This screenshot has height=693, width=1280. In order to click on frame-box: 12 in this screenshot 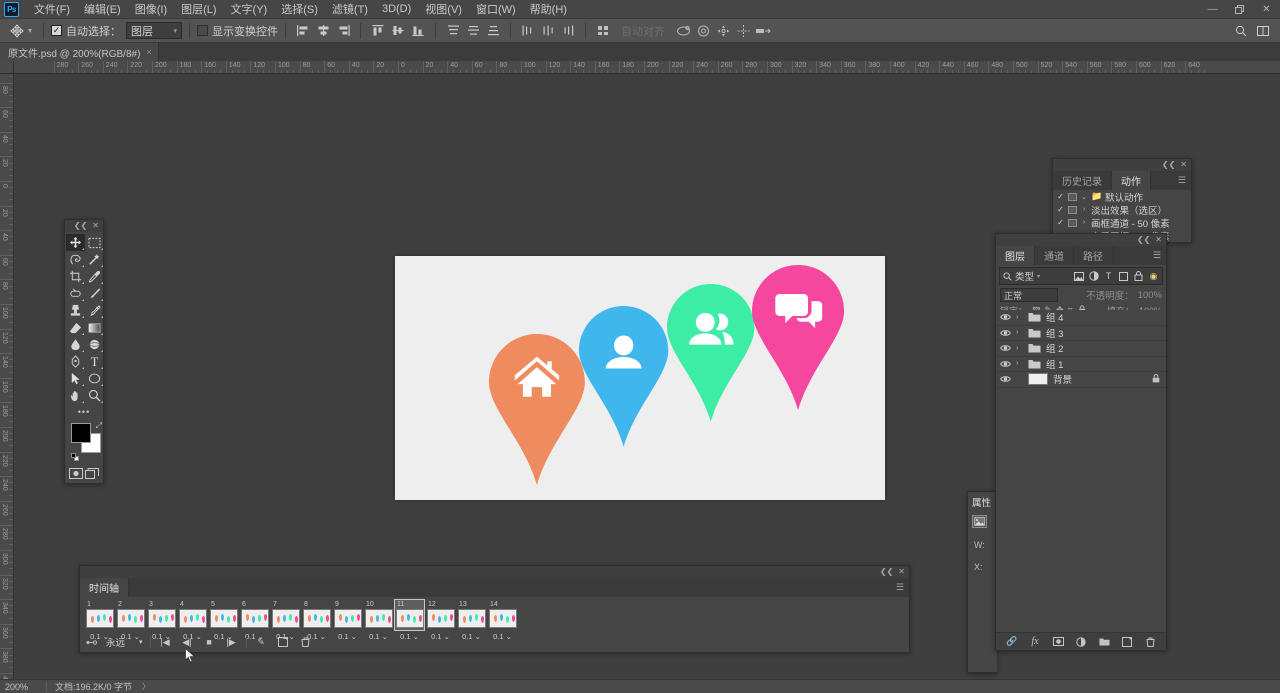, I will do `click(440, 615)`.